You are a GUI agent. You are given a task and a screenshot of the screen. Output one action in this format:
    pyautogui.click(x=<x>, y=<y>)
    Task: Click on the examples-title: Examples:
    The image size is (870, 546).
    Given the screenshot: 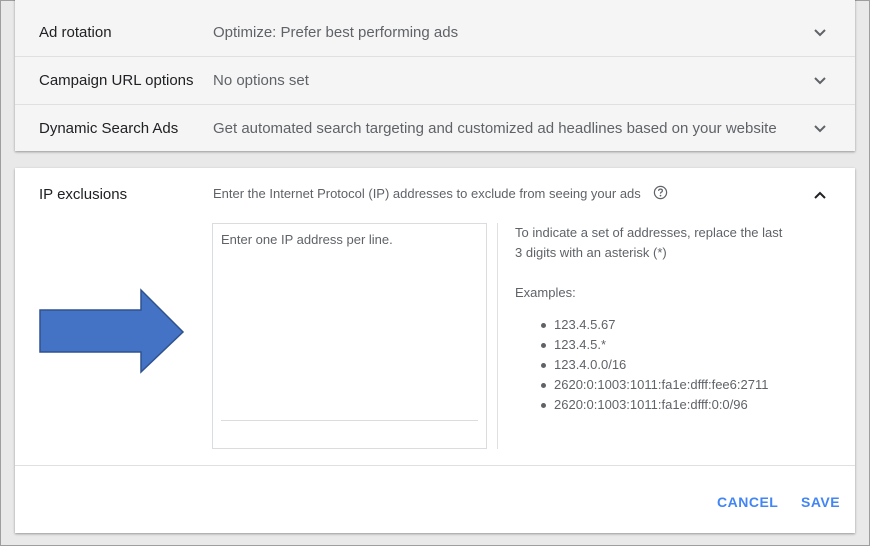 What is the action you would take?
    pyautogui.click(x=545, y=292)
    